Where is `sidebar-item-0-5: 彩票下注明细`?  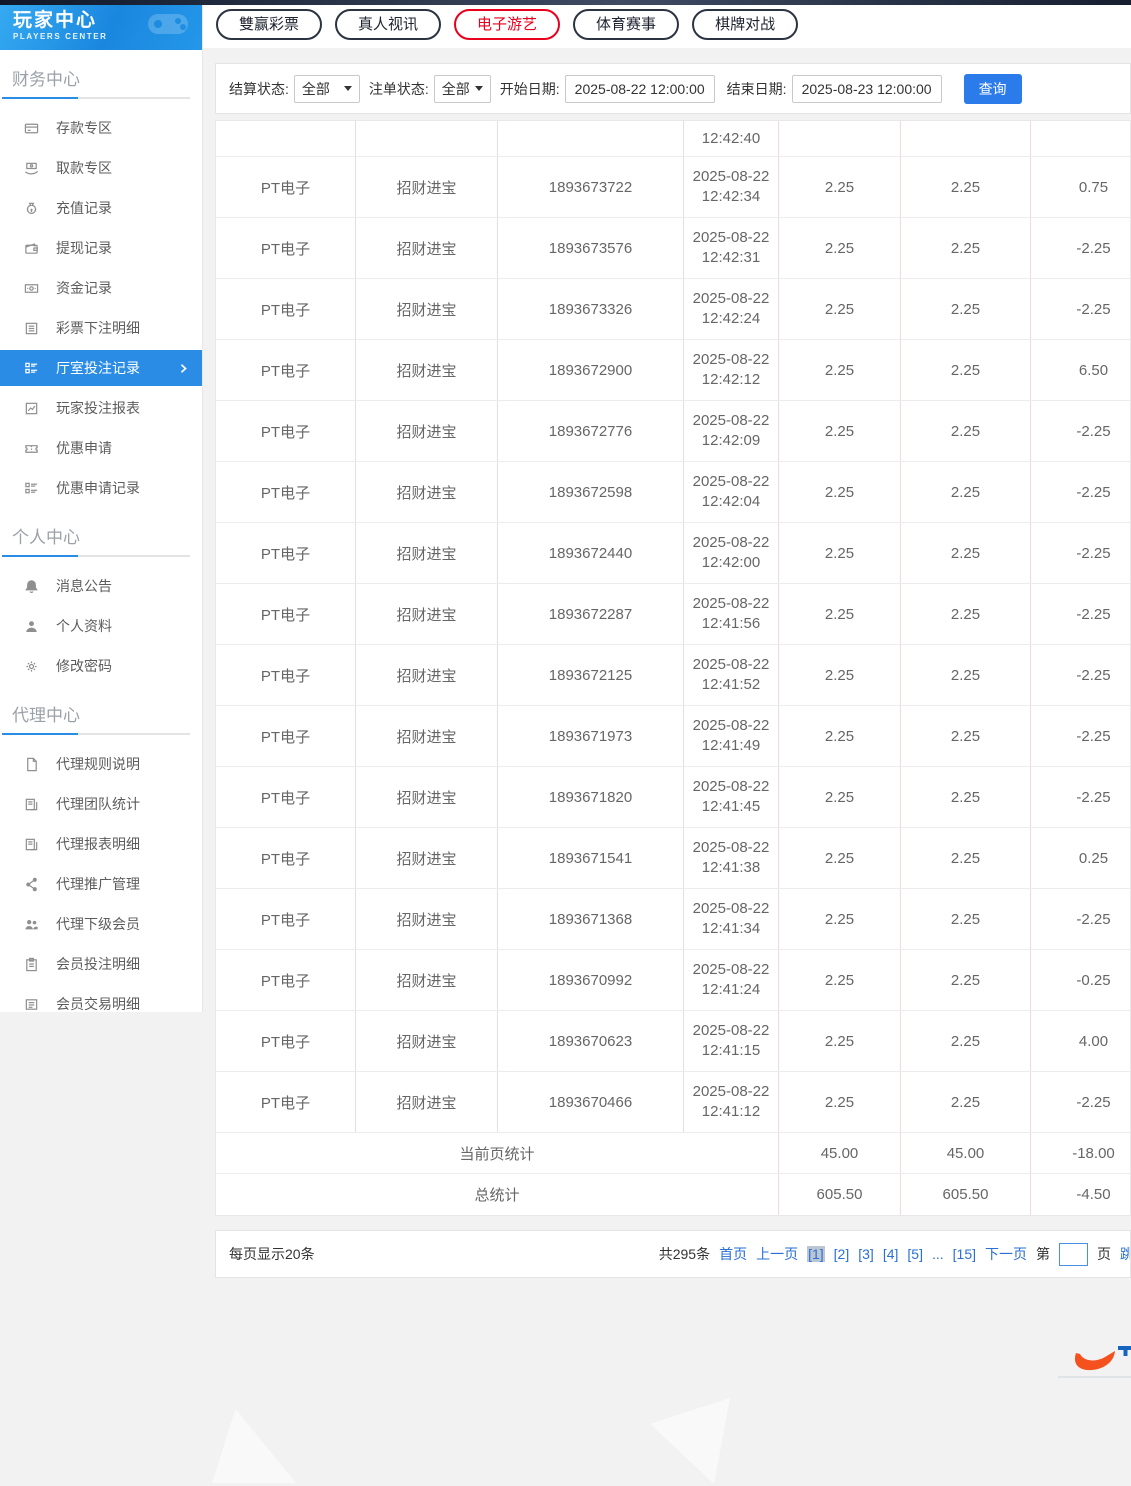
sidebar-item-0-5: 彩票下注明细 is located at coordinates (101, 328).